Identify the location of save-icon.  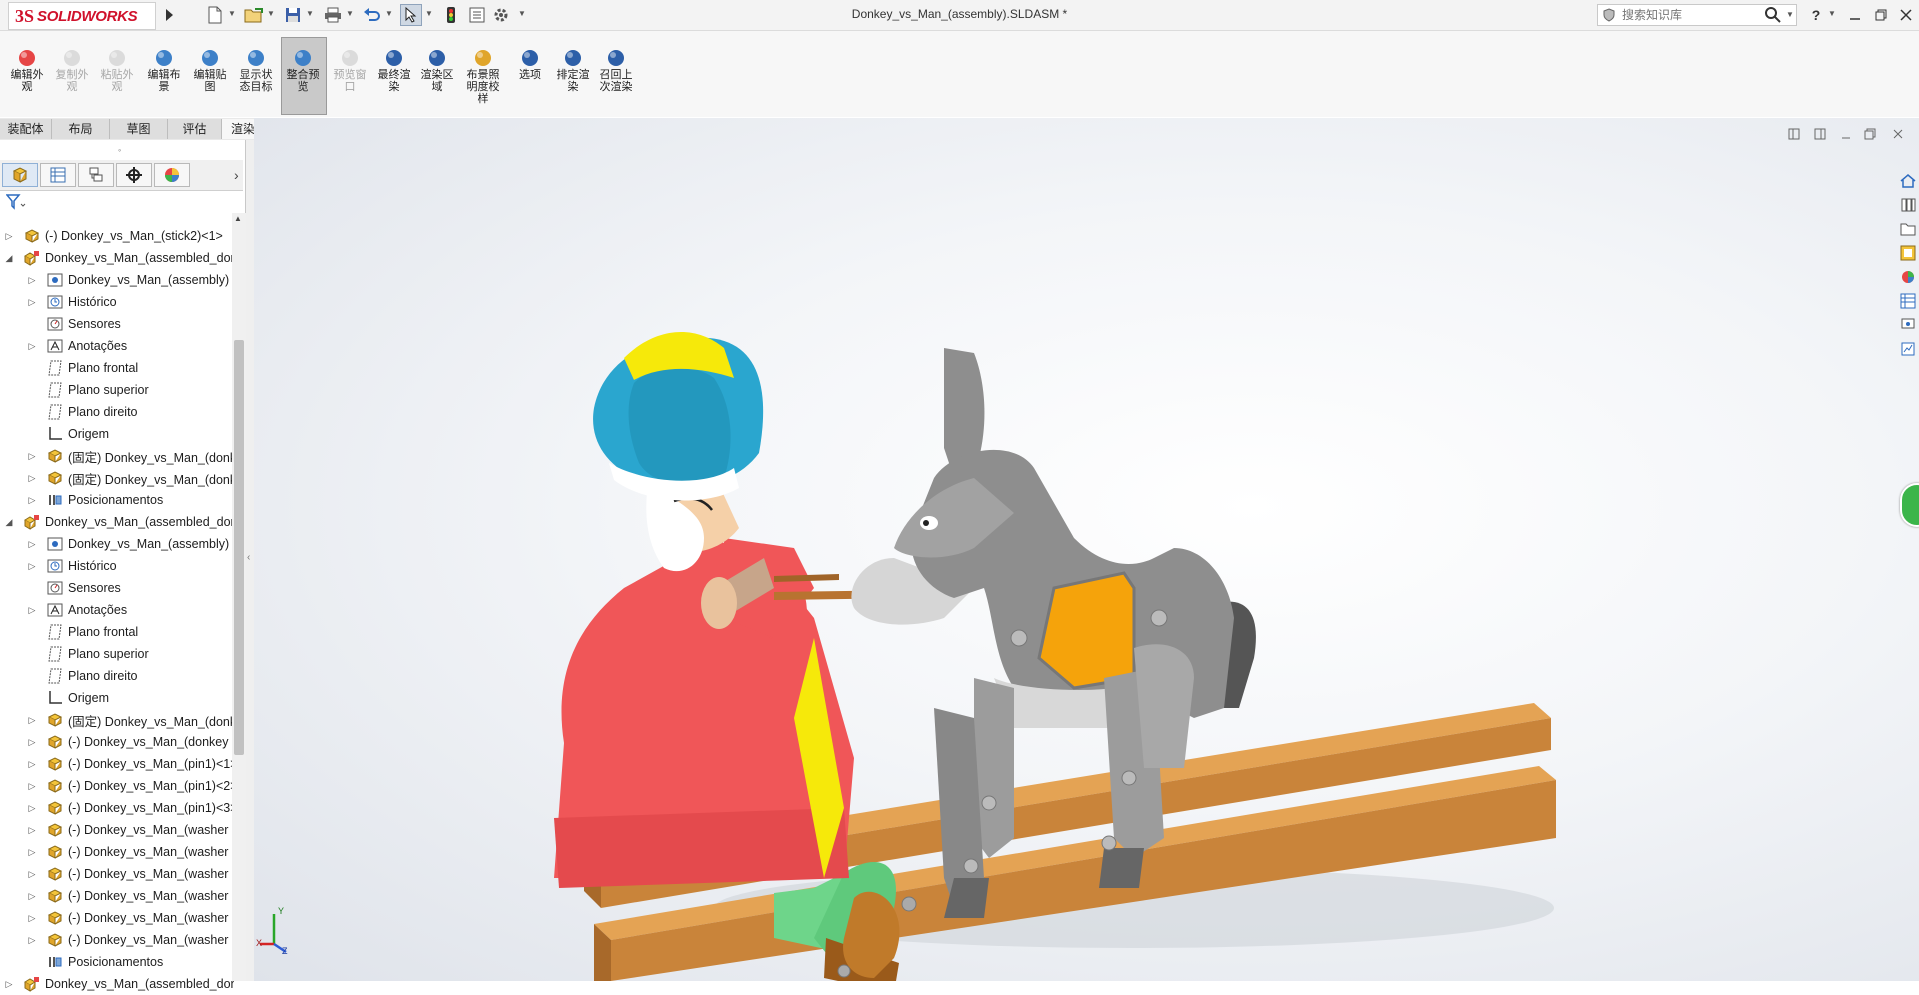
(293, 15).